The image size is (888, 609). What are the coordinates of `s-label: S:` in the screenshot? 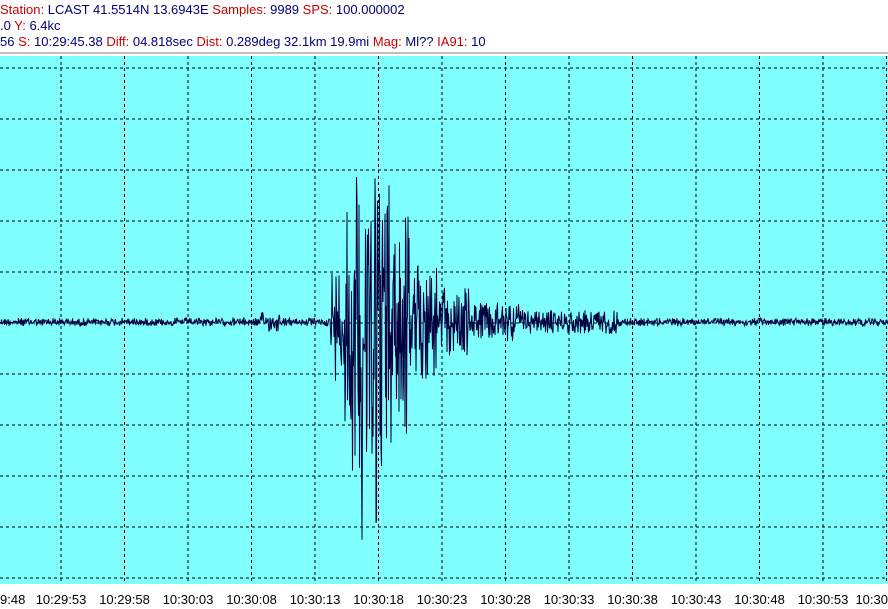 It's located at (24, 41).